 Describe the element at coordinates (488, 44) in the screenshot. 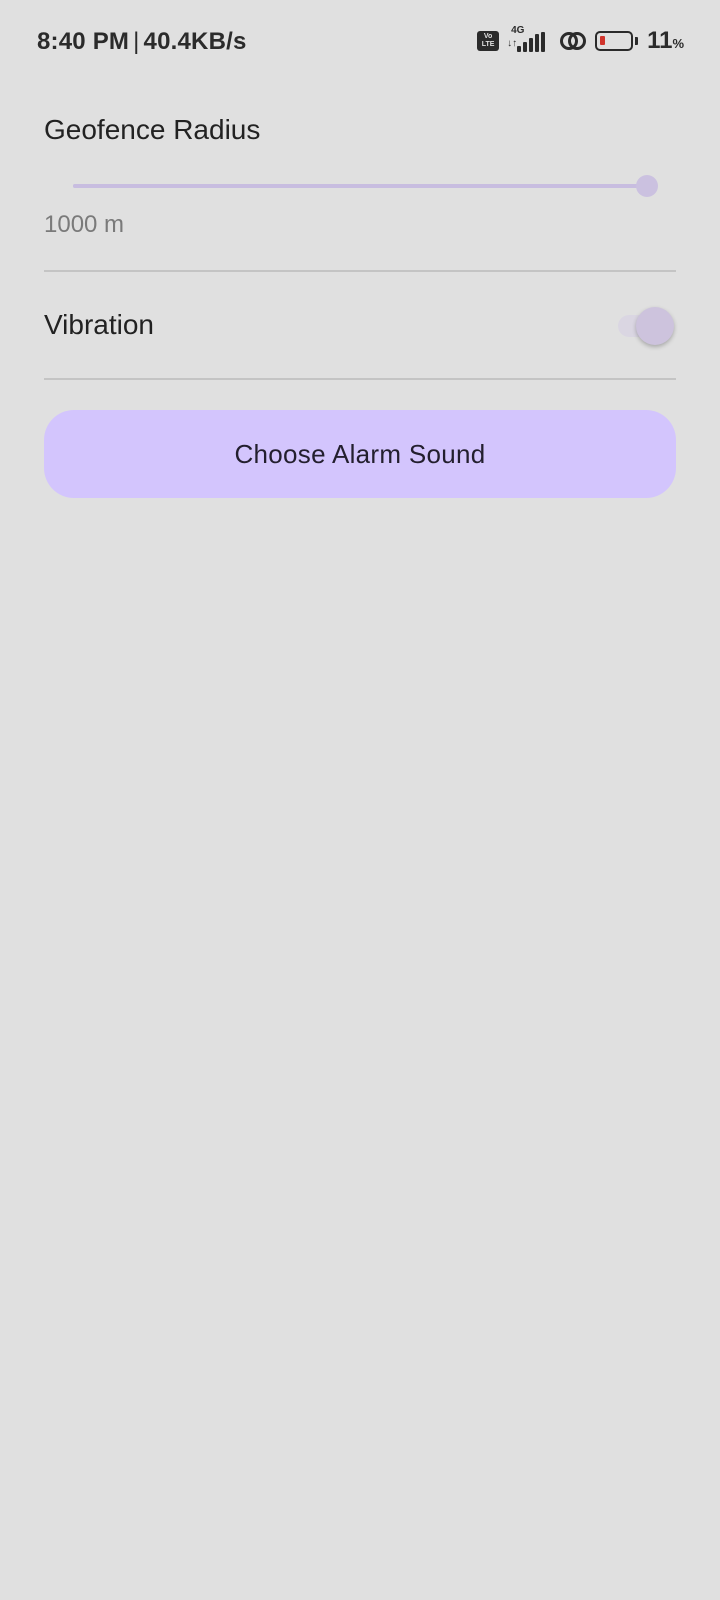

I see `volte-bottom-text: LTE` at that location.